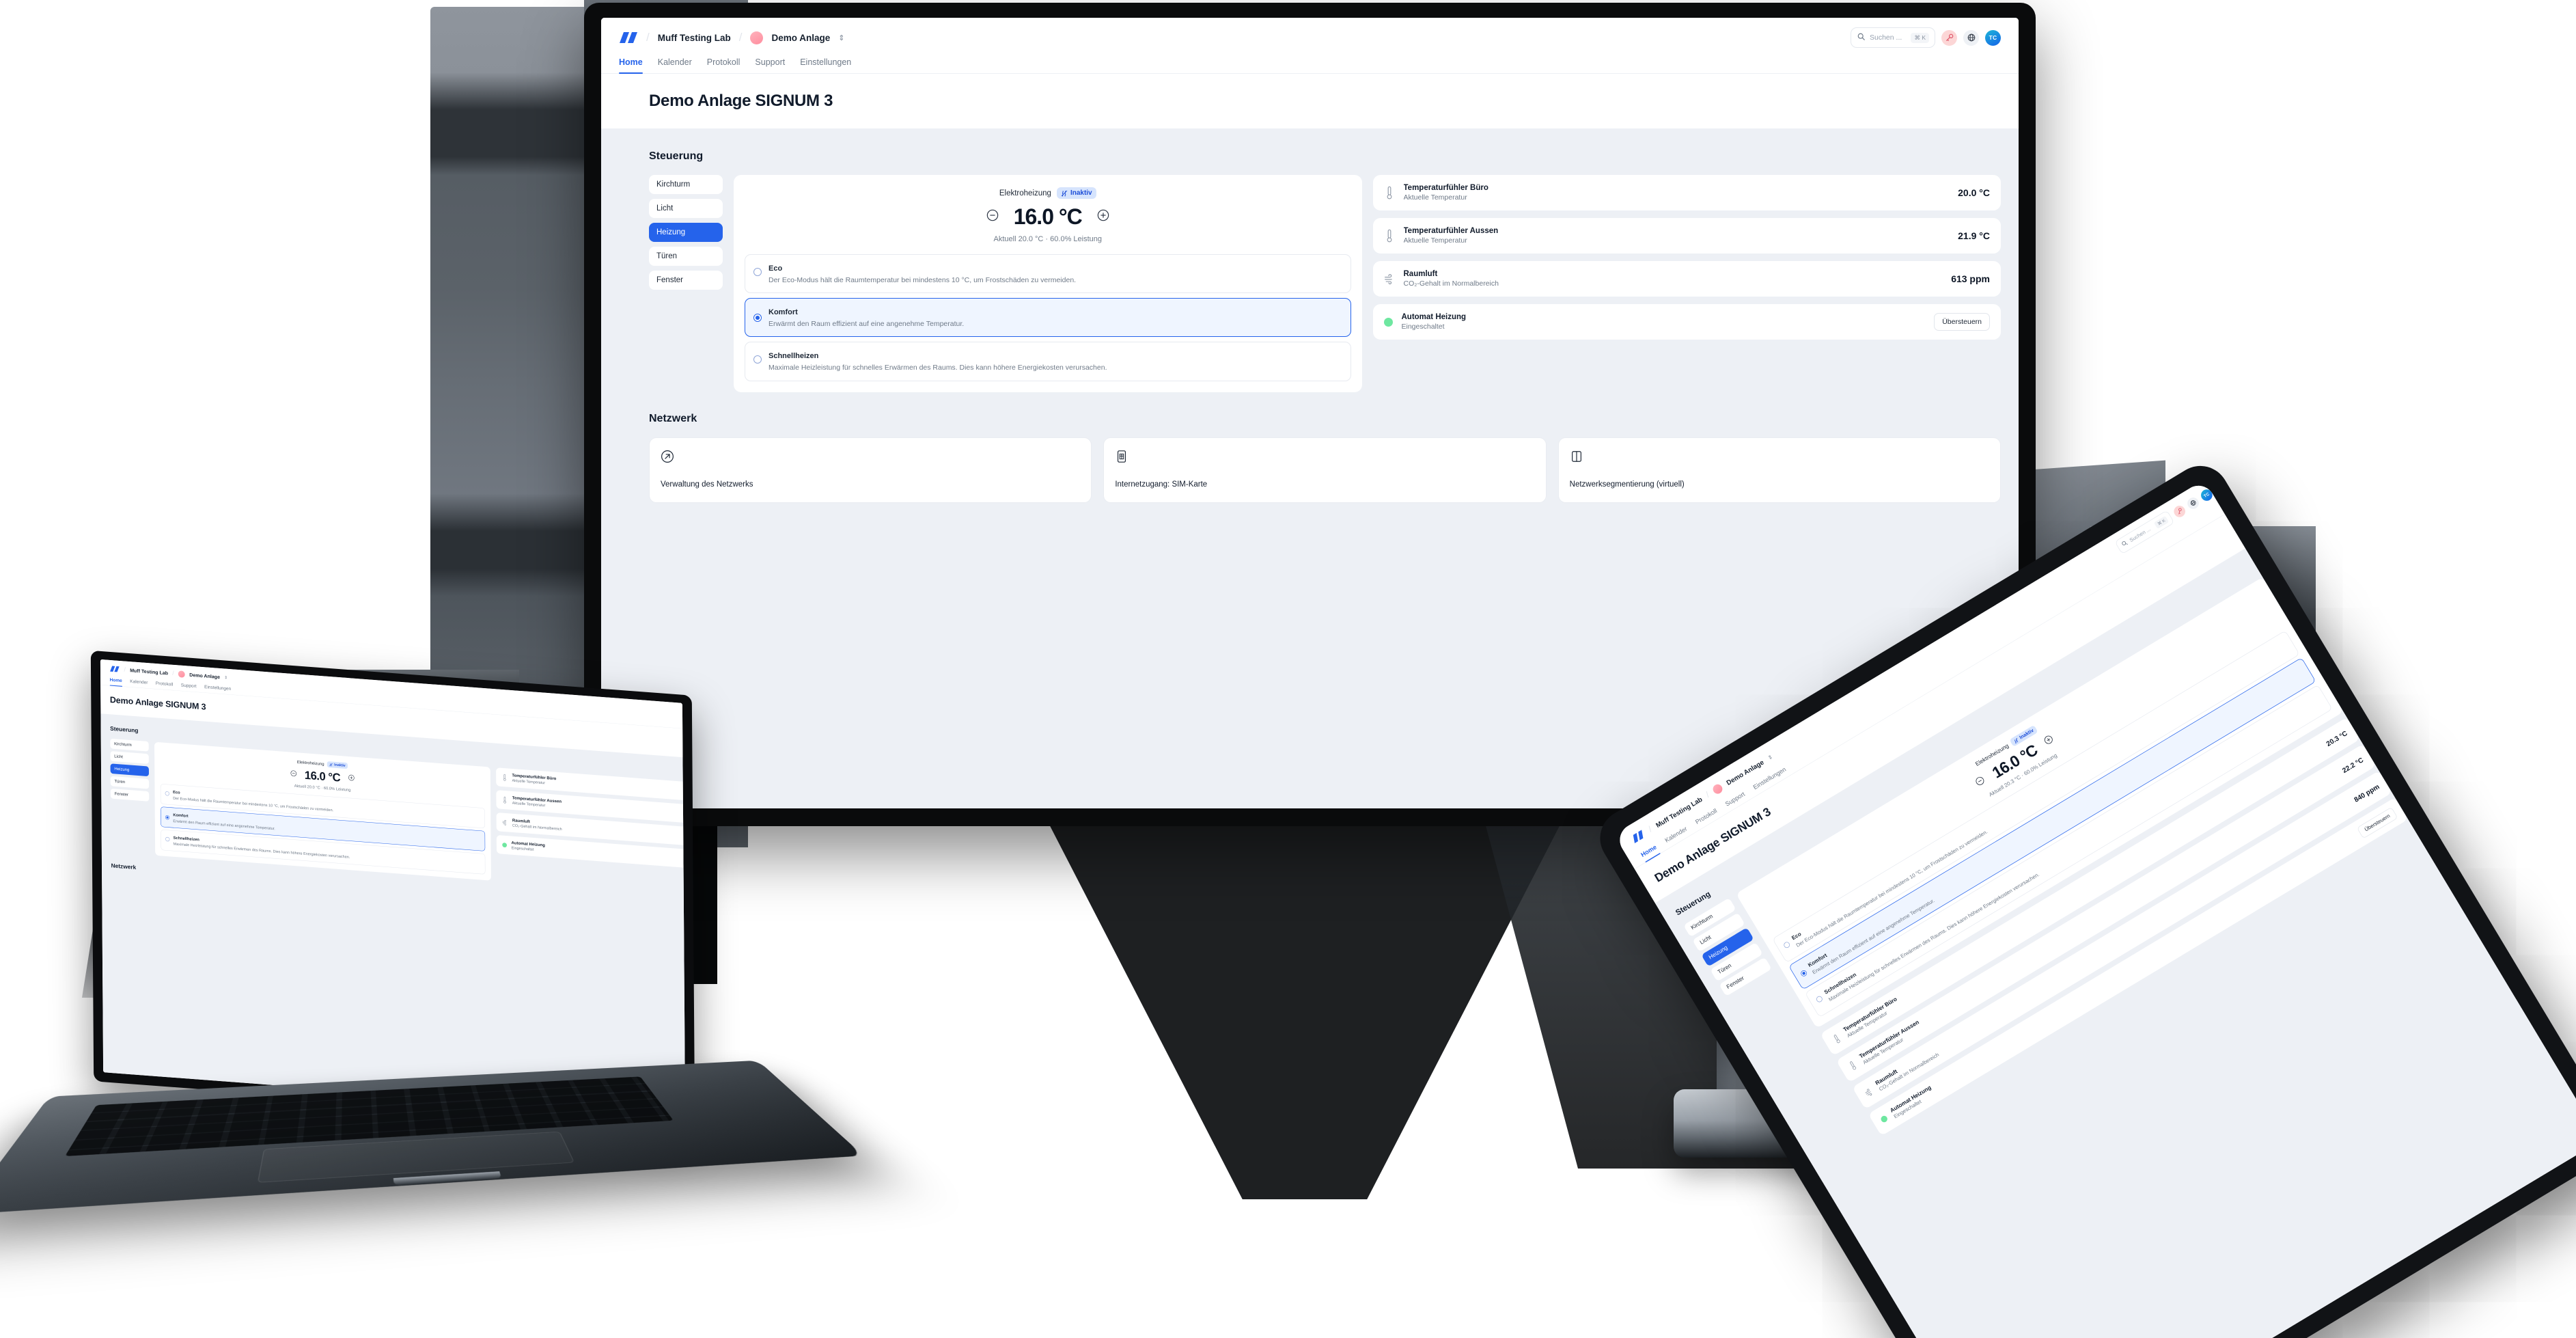  I want to click on sim-card-icon, so click(1122, 465).